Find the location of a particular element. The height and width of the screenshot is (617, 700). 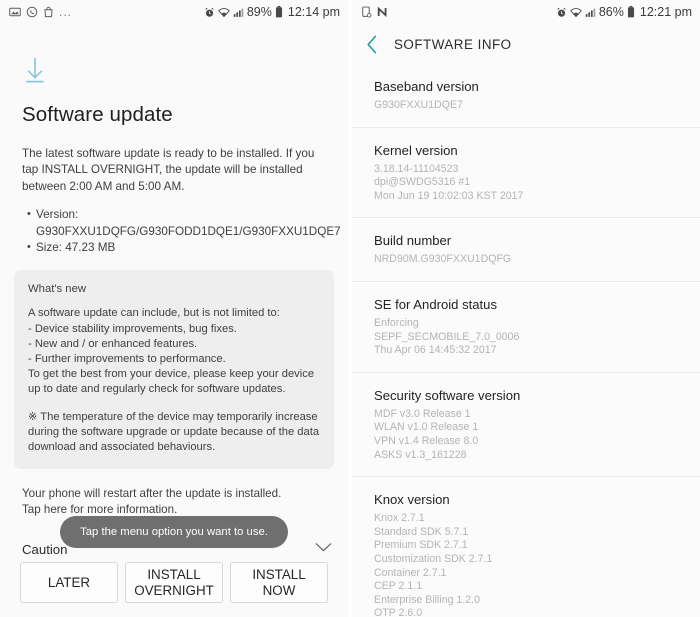

page-title: SOFTWARE INFO is located at coordinates (453, 44).